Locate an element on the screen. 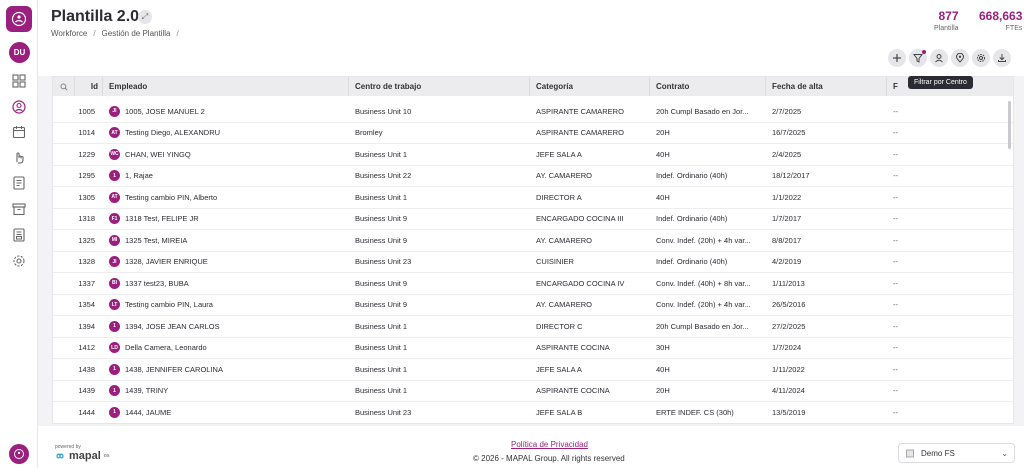  column-header-centro: Centro de trabajo is located at coordinates (439, 86).